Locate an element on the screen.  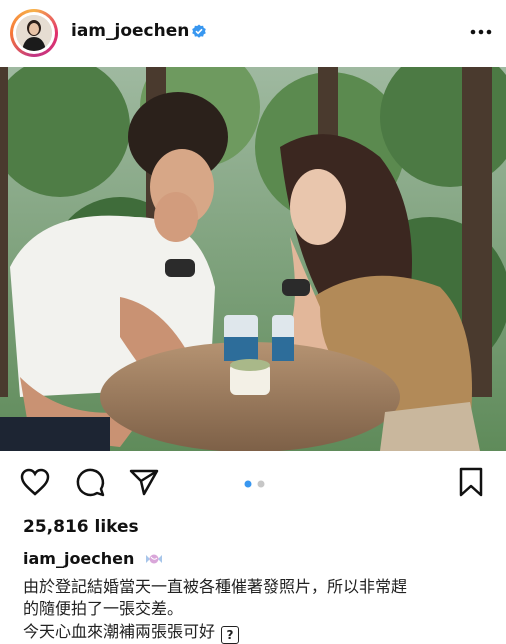
more-options-icon is located at coordinates (481, 32).